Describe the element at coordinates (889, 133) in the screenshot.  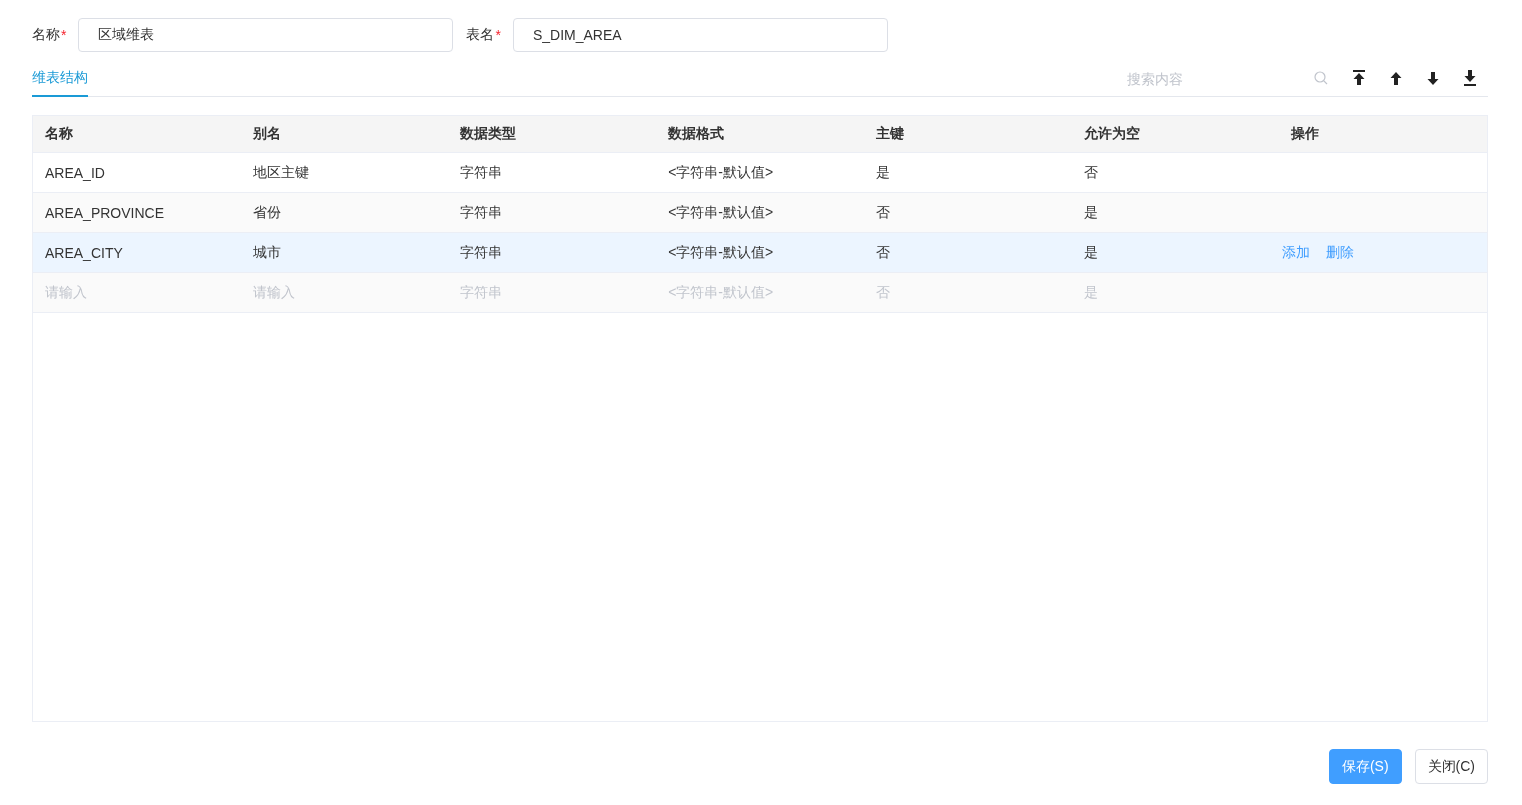
I see `column-header: 主键` at that location.